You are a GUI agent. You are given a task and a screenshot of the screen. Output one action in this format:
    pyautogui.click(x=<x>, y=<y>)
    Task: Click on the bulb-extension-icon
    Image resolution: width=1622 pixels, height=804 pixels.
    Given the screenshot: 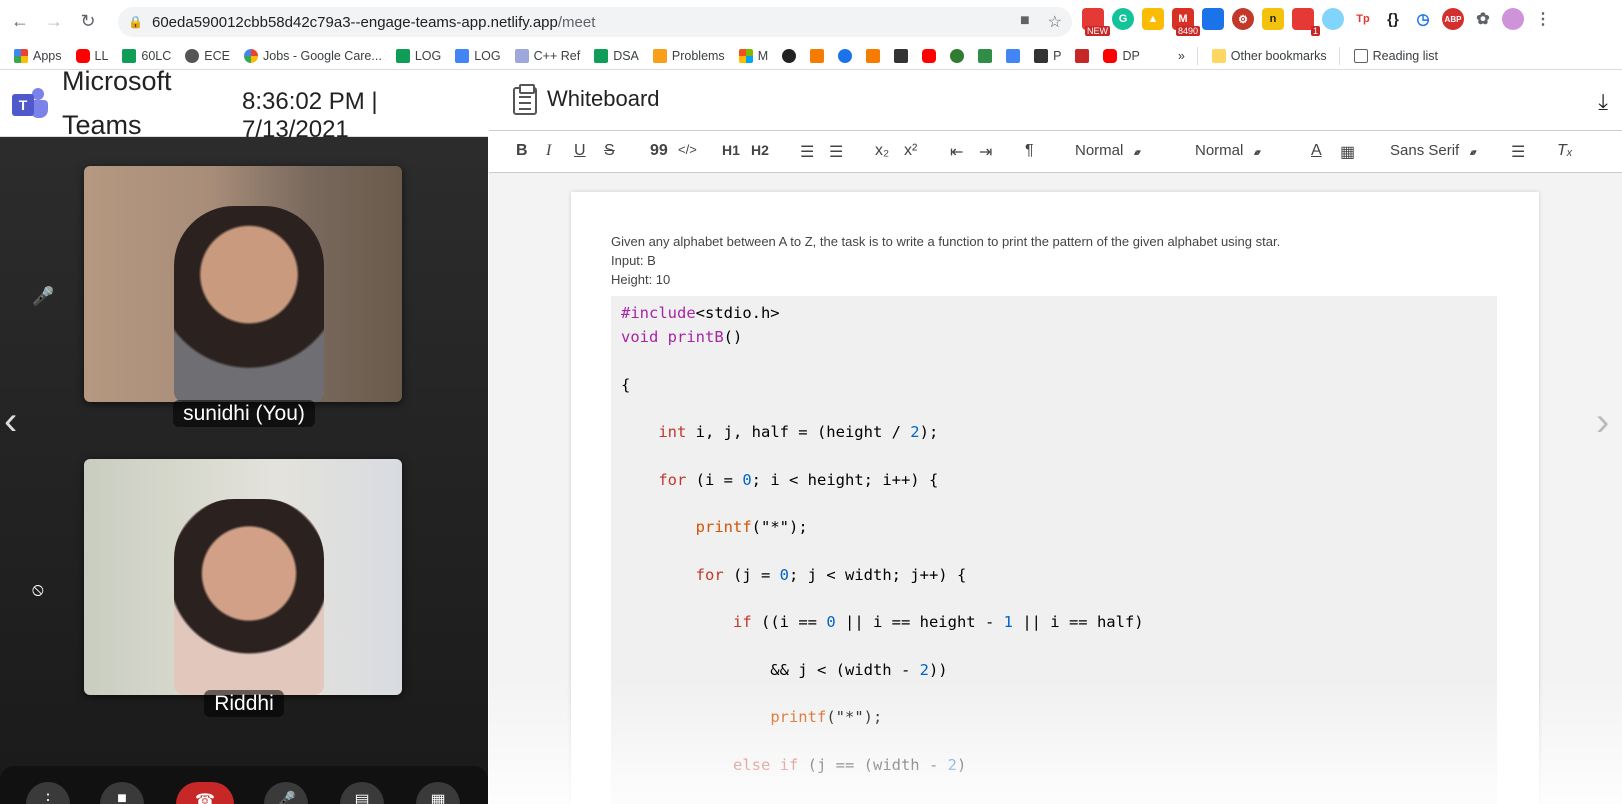 What is the action you would take?
    pyautogui.click(x=1333, y=19)
    